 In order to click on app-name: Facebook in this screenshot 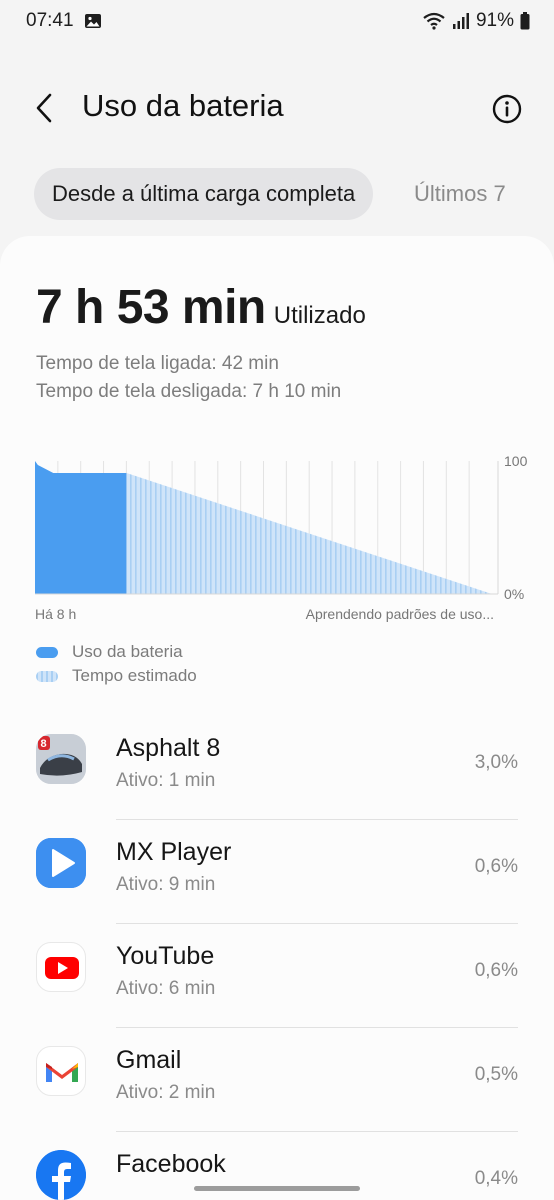, I will do `click(171, 1164)`.